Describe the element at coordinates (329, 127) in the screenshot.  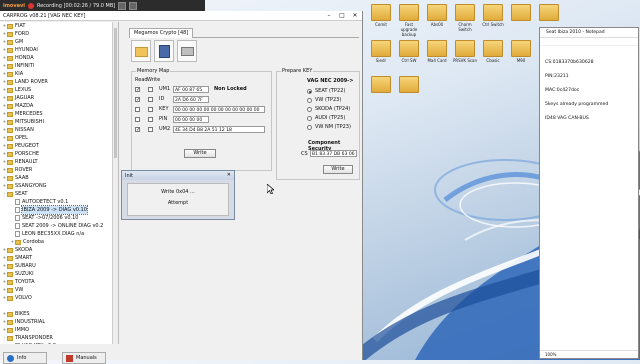
I see `key-type-option: VW NM (TP23)` at that location.